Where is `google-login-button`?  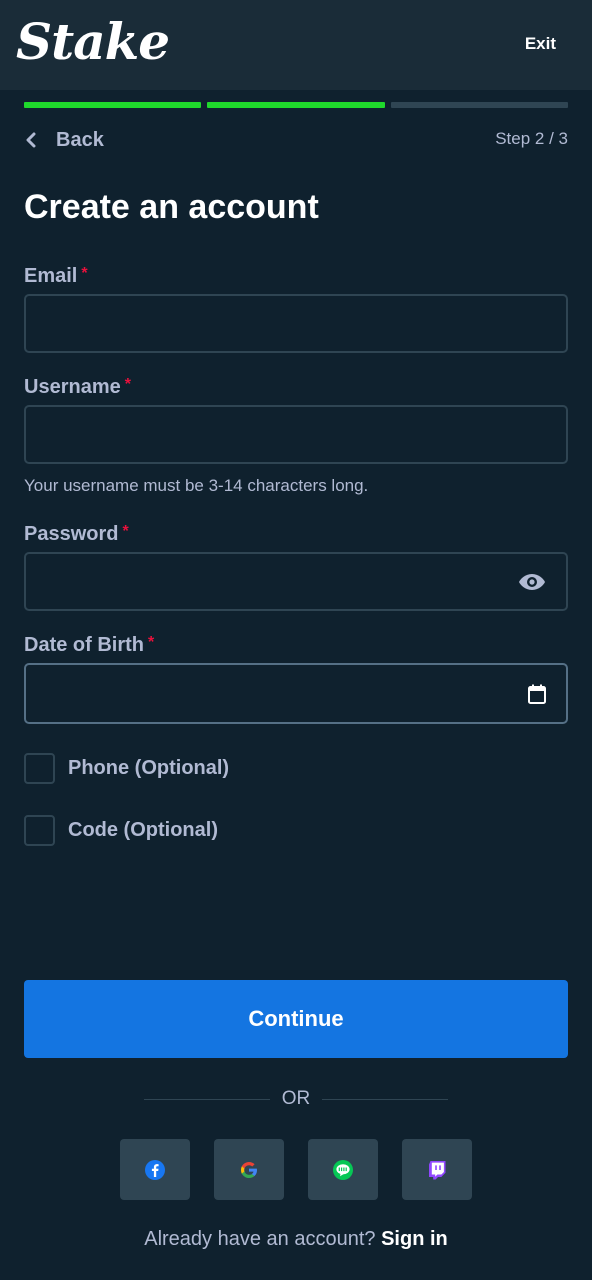 google-login-button is located at coordinates (249, 1169).